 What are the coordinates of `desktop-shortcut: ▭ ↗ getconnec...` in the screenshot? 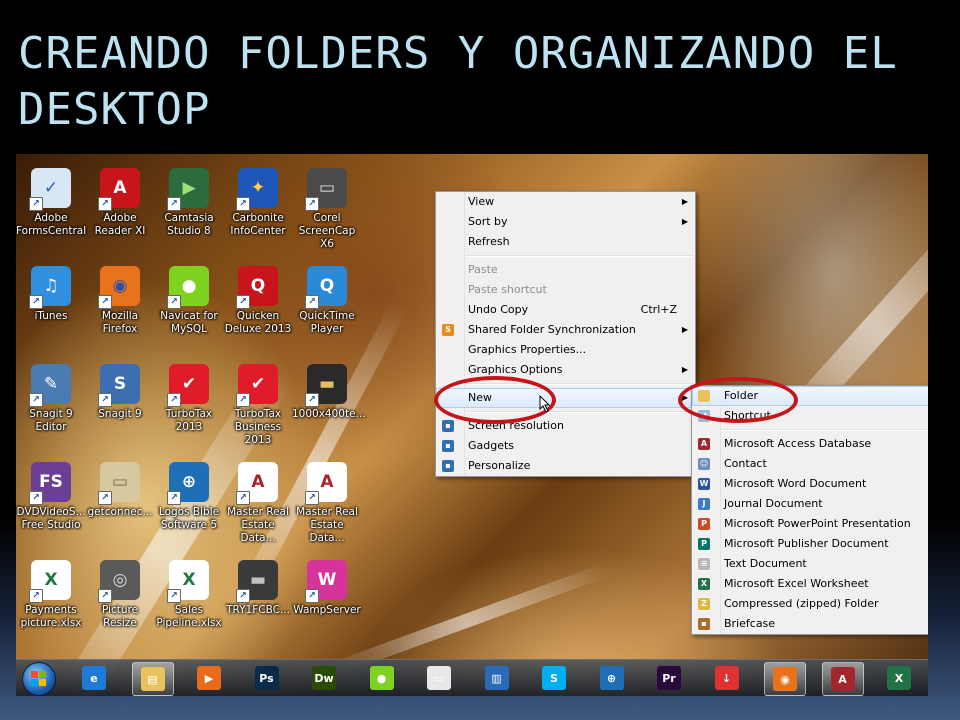 It's located at (120, 490).